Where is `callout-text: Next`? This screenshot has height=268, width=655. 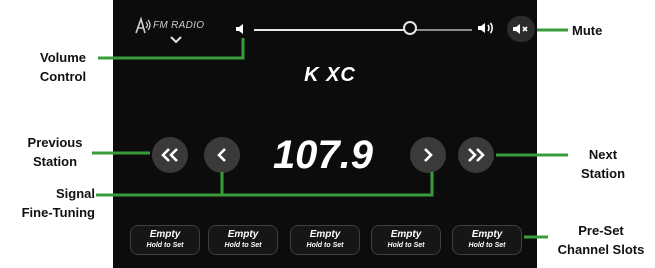
callout-text: Next is located at coordinates (603, 154).